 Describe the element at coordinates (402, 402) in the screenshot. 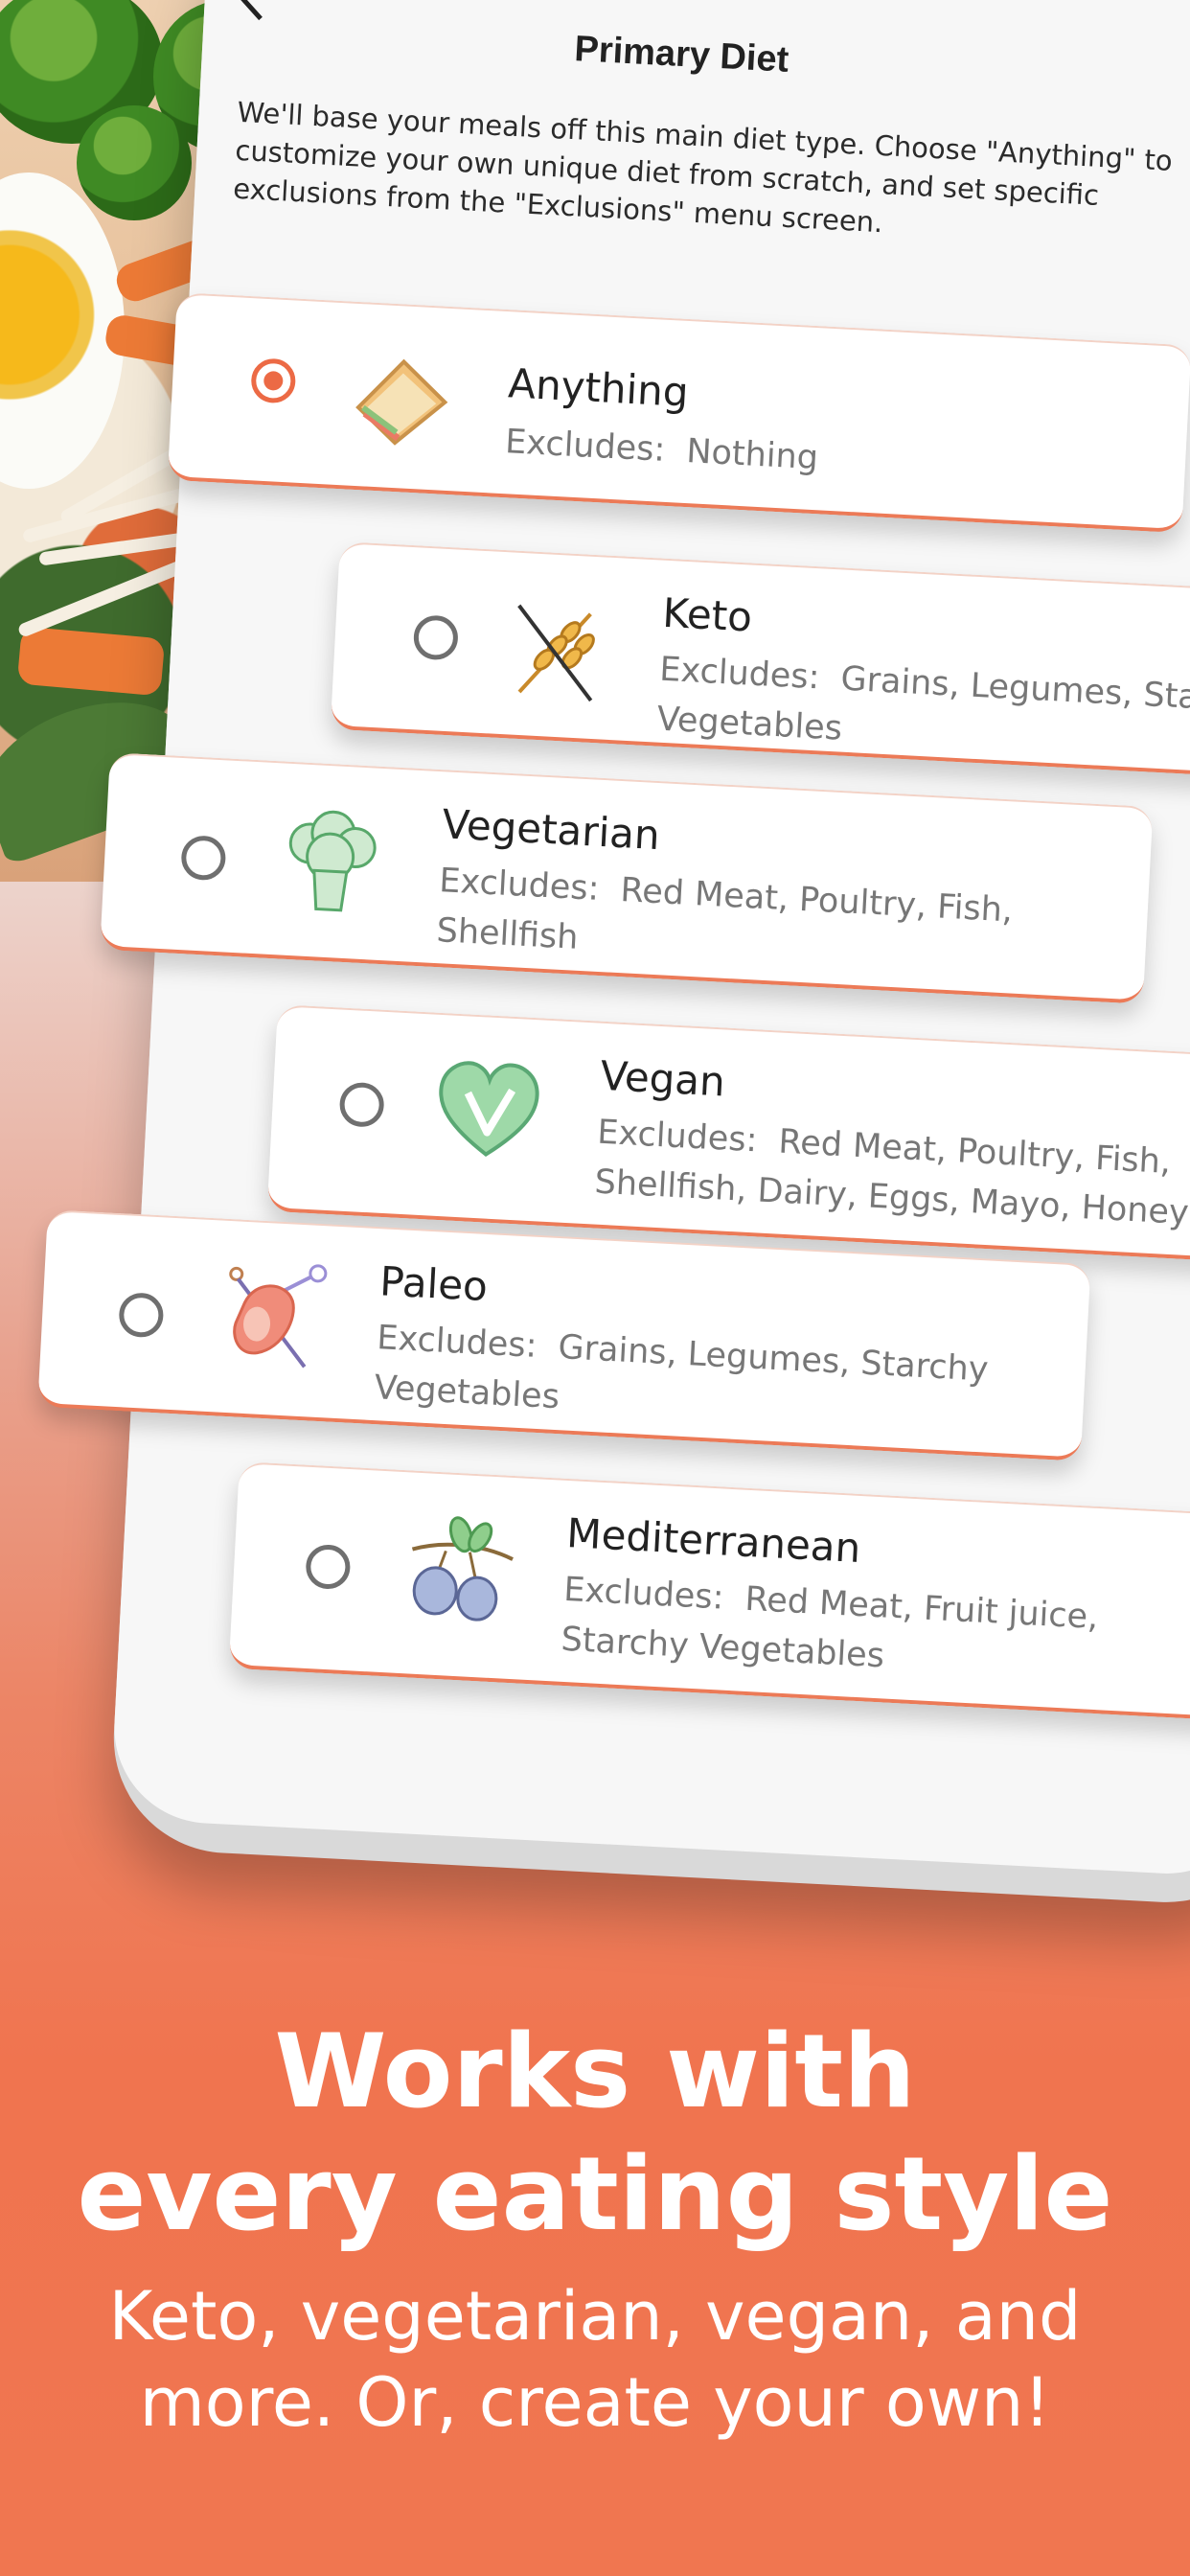

I see `sandwich-icon` at that location.